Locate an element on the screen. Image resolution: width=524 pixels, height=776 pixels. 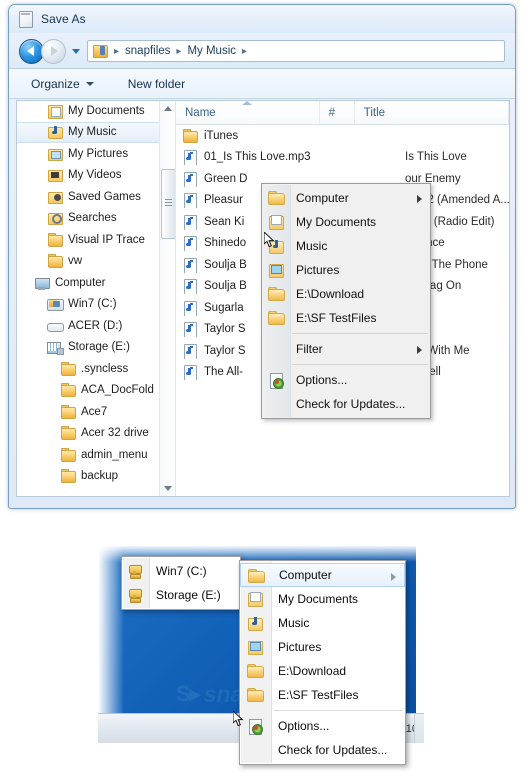
column-header-title: Title is located at coordinates (432, 112).